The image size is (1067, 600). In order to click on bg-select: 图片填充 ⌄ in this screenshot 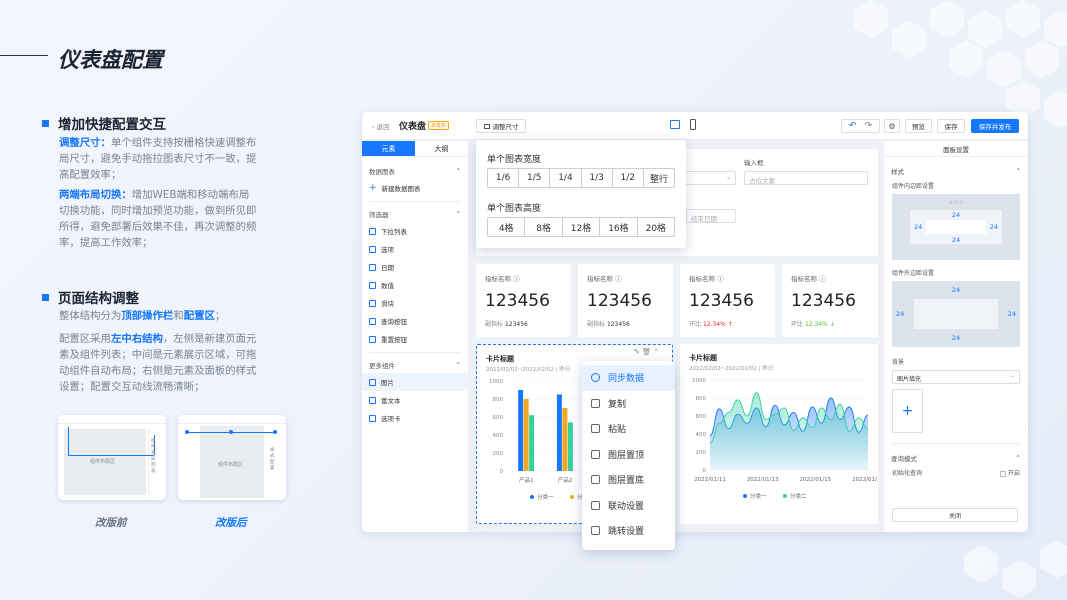, I will do `click(956, 377)`.